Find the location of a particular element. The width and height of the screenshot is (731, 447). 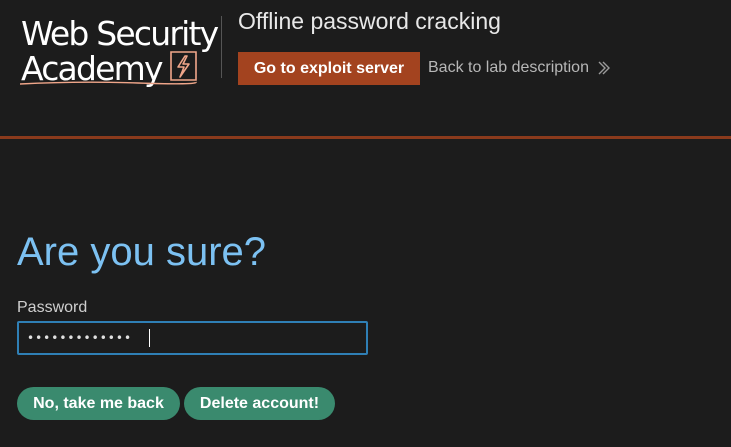

logo-underline is located at coordinates (108, 83).